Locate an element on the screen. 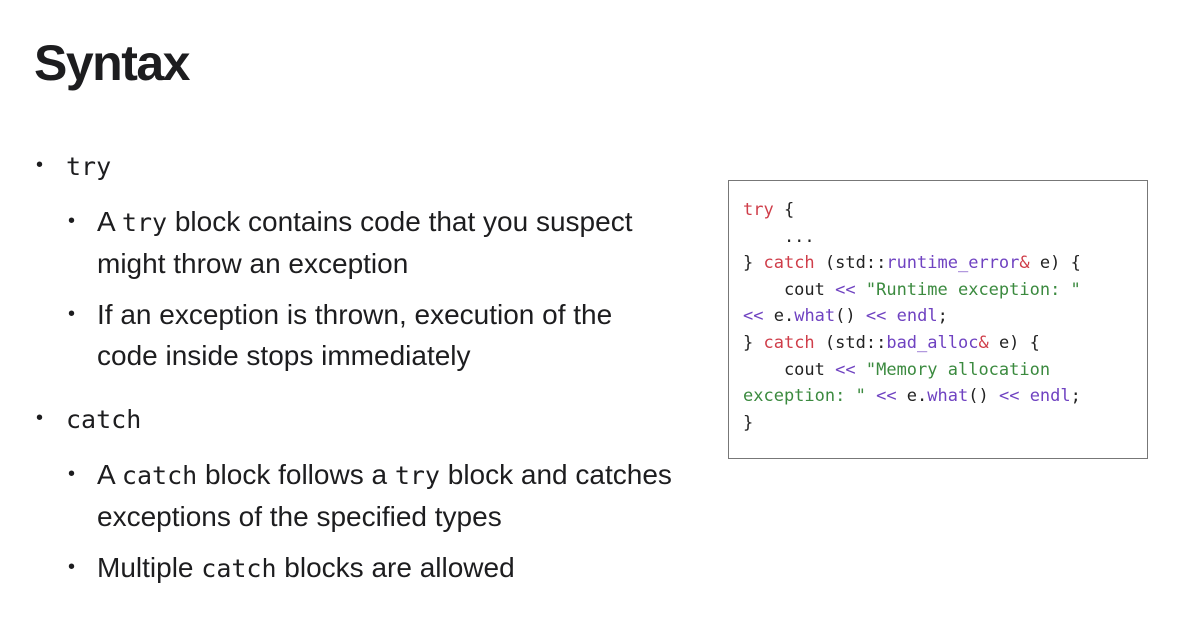 The width and height of the screenshot is (1194, 644). code-line: << e.what() << endl; is located at coordinates (945, 316).